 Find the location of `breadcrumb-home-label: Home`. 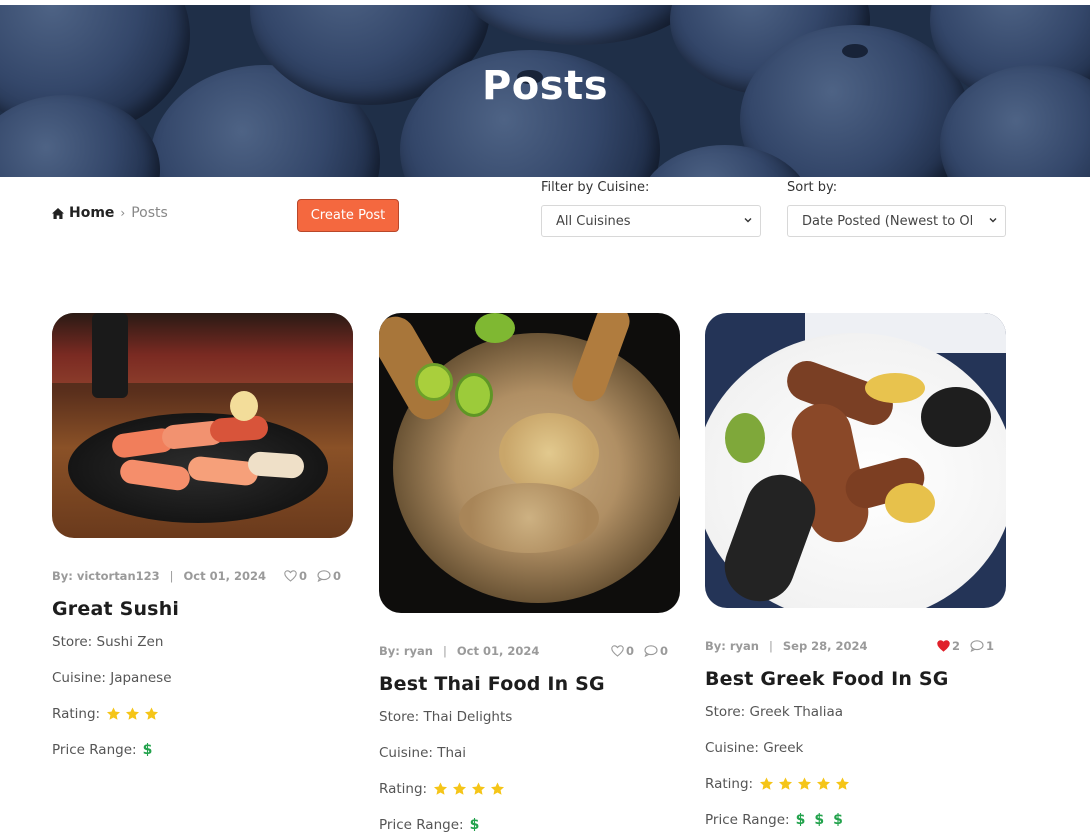

breadcrumb-home-label: Home is located at coordinates (92, 213).